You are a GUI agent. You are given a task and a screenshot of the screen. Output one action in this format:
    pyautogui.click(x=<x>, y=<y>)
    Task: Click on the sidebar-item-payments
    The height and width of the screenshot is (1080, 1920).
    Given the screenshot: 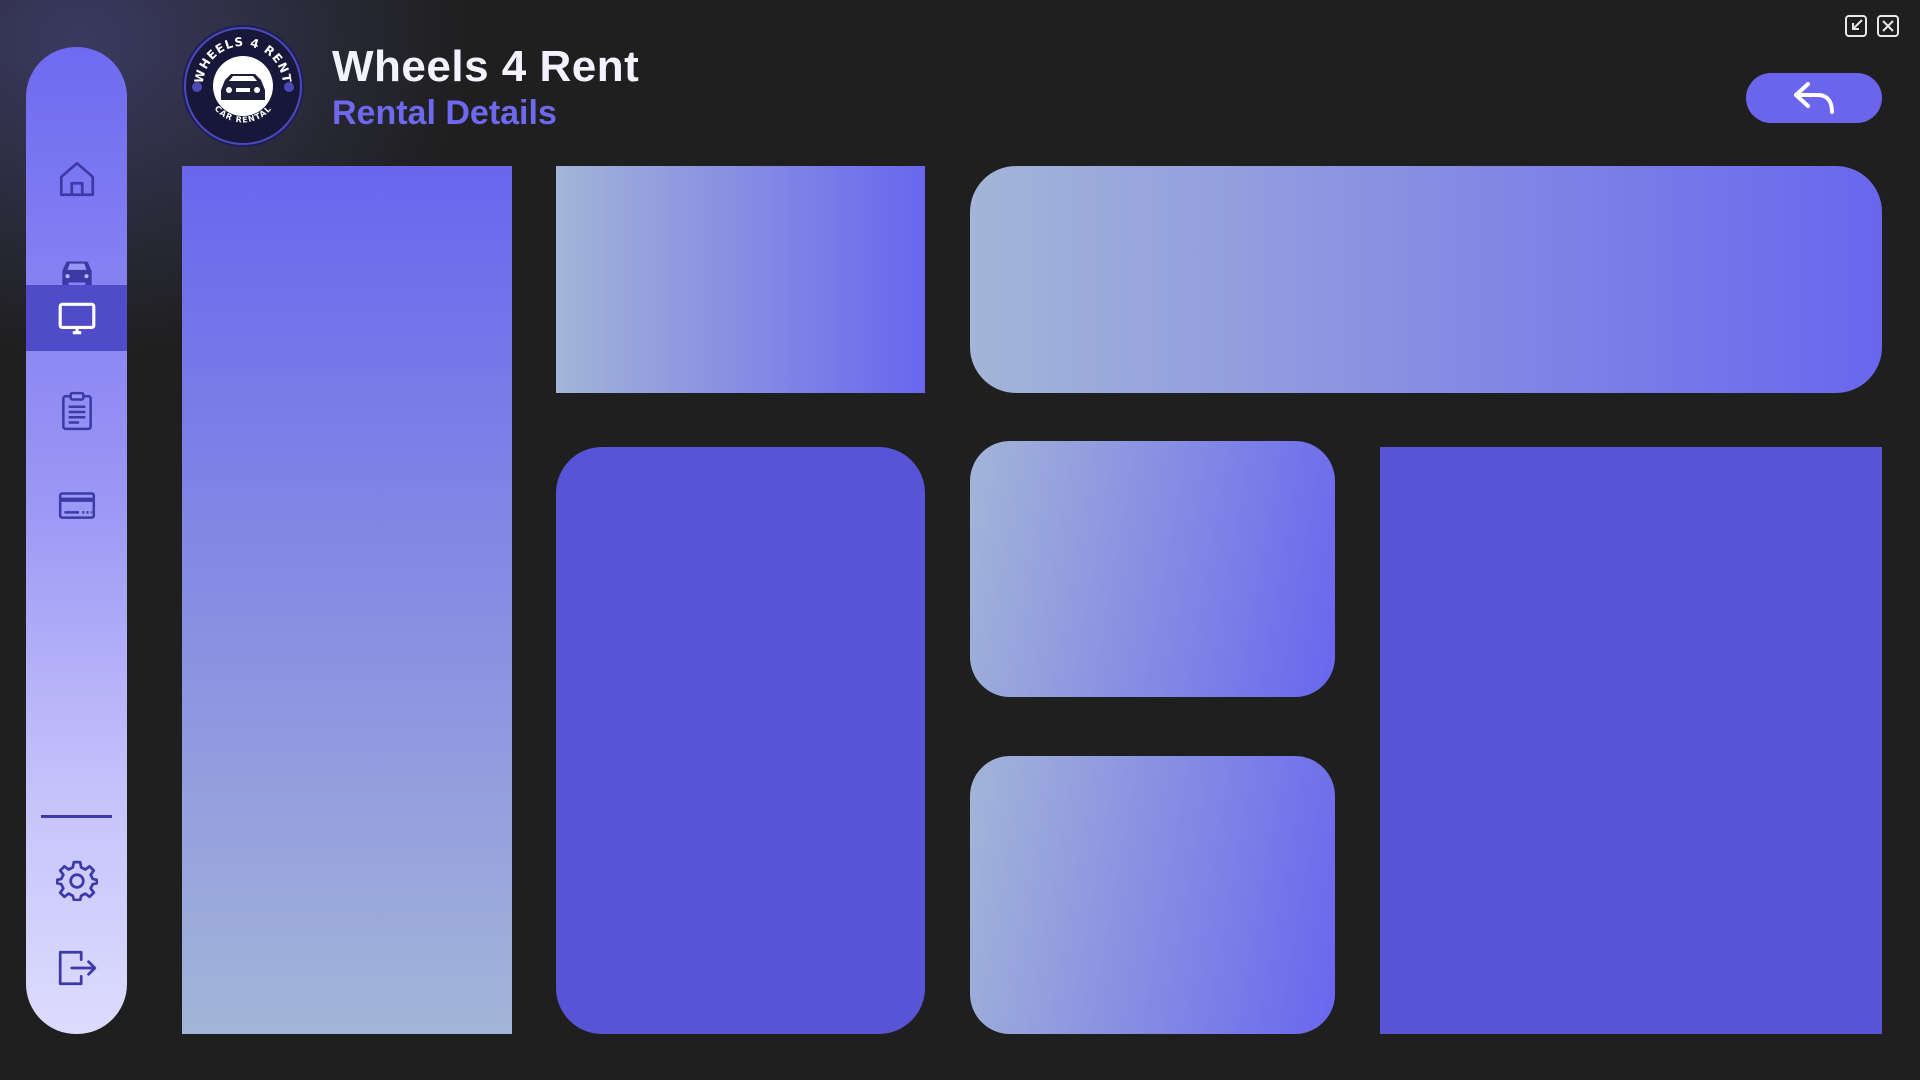 What is the action you would take?
    pyautogui.click(x=76, y=505)
    